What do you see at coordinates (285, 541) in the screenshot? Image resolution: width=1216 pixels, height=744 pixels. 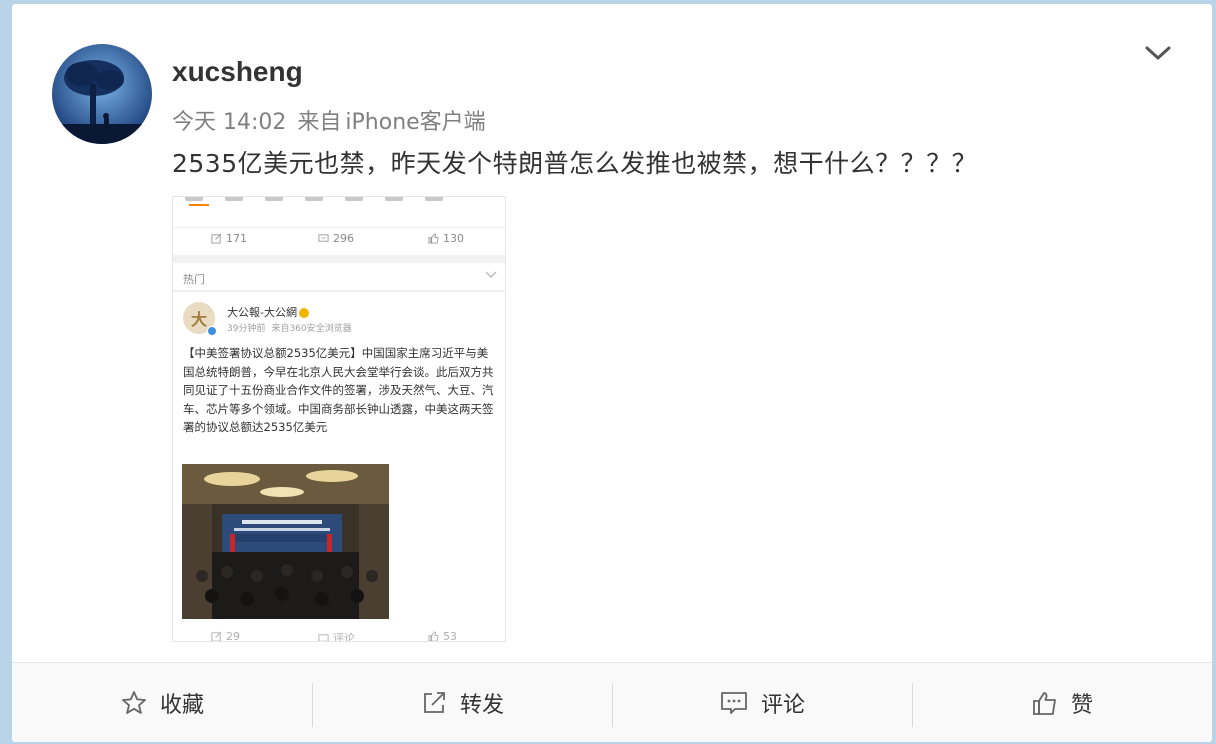 I see `screenshot-photo` at bounding box center [285, 541].